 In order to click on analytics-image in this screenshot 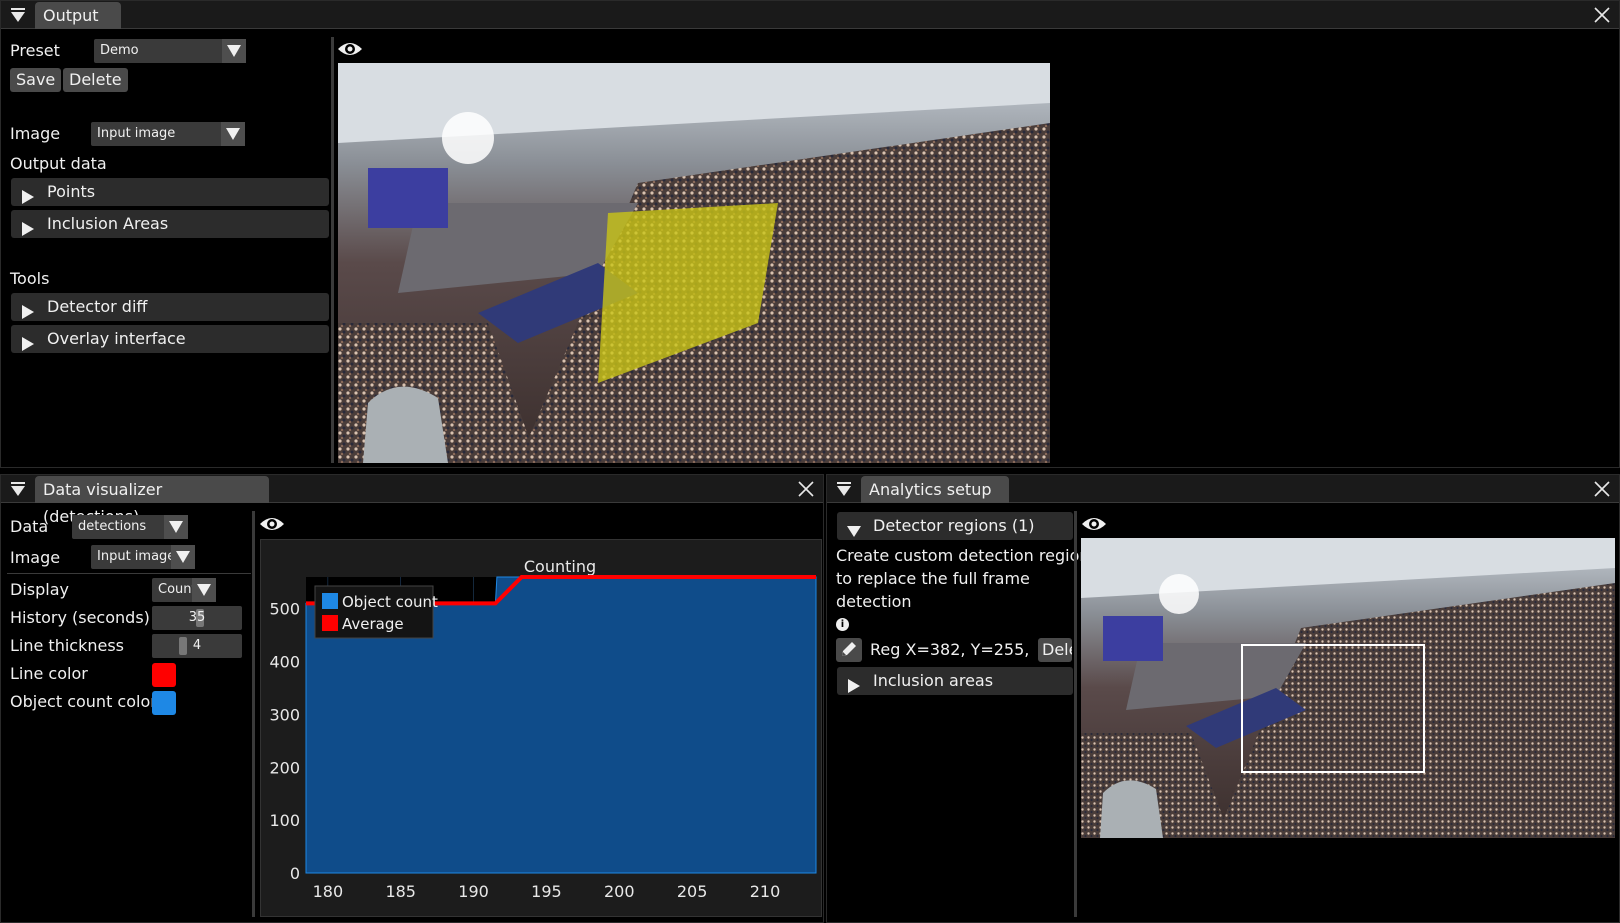, I will do `click(1348, 688)`.